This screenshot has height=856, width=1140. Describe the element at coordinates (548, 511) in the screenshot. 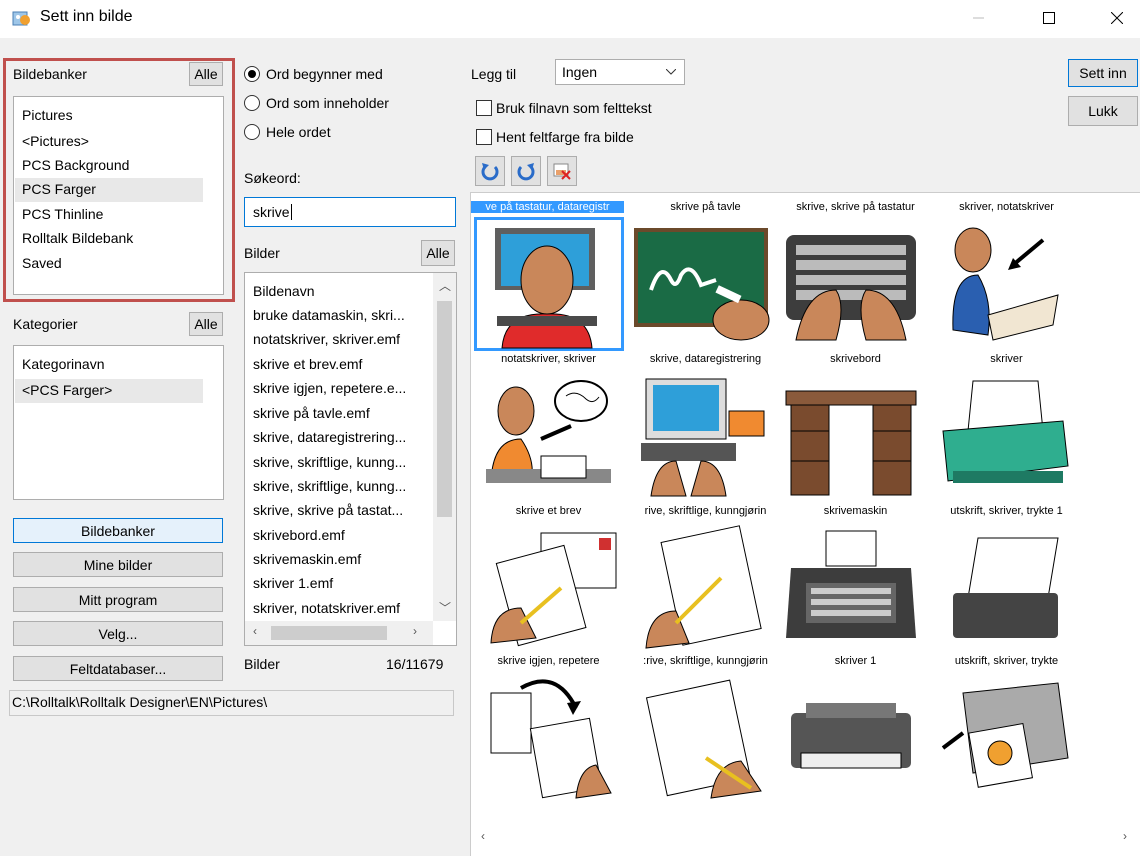

I see `gallery-caption: skrive et brev` at that location.